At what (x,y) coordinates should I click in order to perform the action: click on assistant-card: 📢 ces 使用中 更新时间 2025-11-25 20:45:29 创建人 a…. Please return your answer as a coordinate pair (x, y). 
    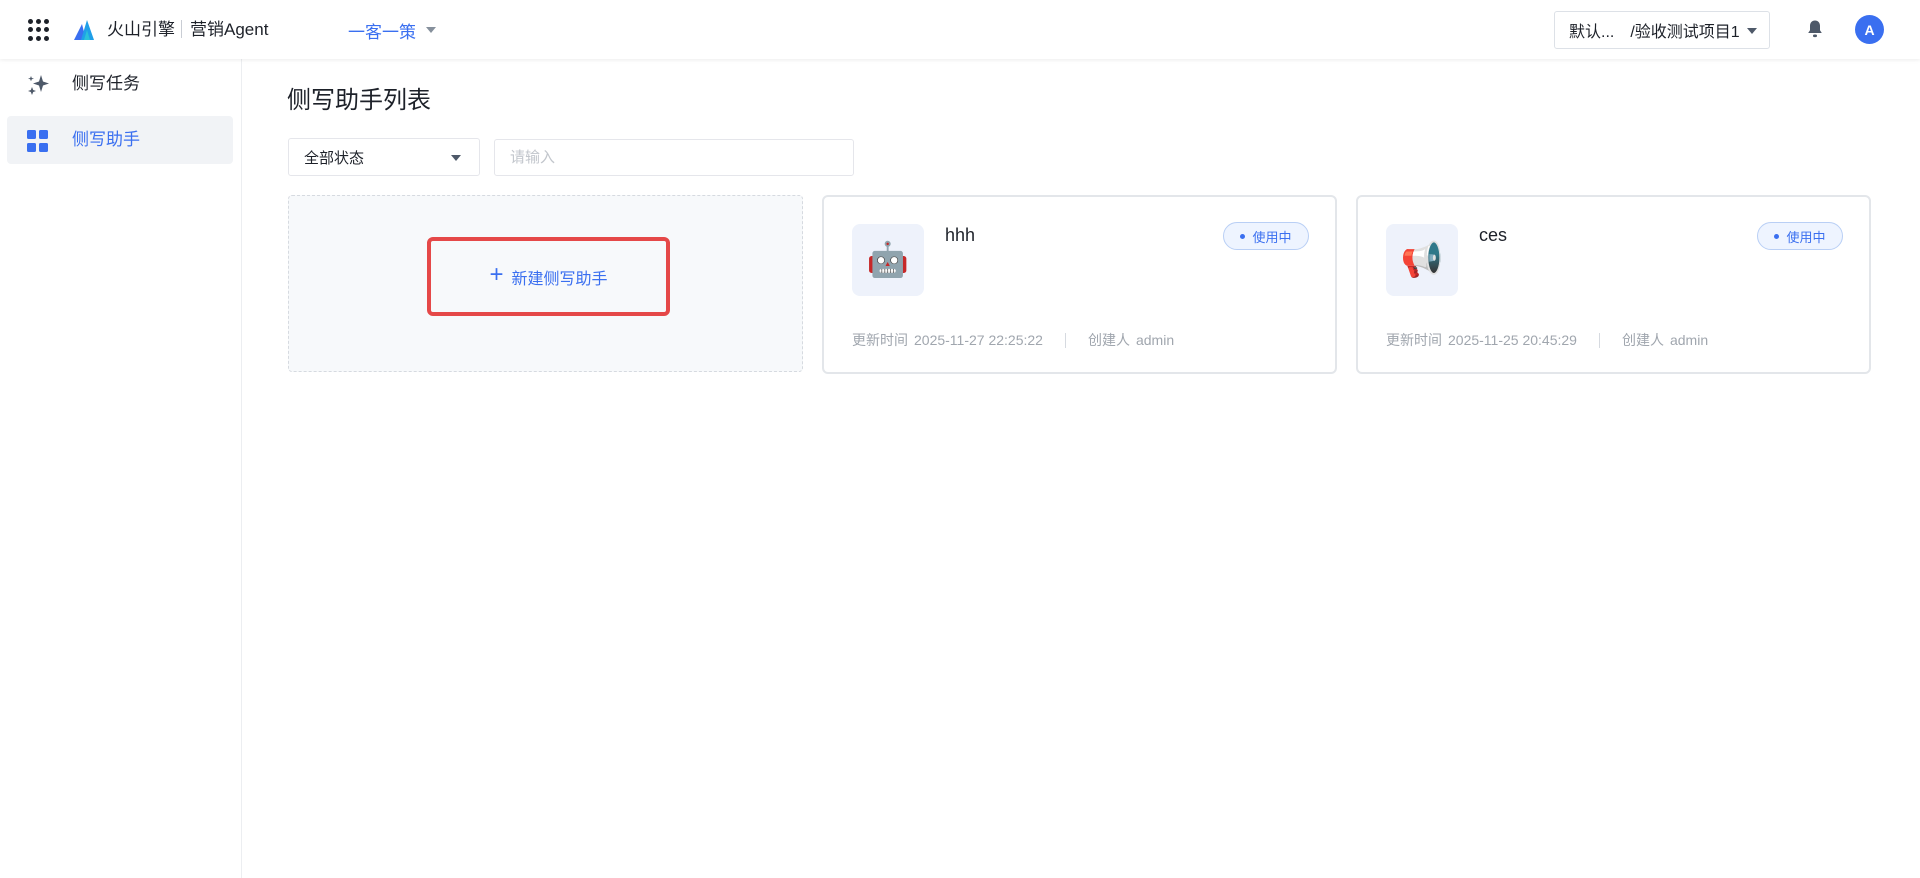
    Looking at the image, I should click on (1613, 284).